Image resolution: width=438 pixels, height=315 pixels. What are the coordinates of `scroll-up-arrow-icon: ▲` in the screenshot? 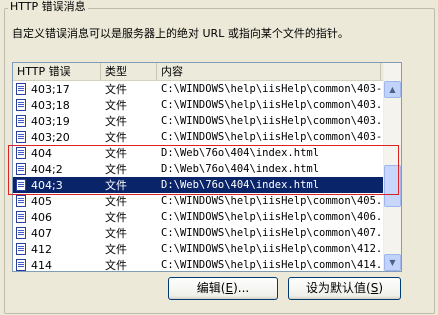 It's located at (392, 89).